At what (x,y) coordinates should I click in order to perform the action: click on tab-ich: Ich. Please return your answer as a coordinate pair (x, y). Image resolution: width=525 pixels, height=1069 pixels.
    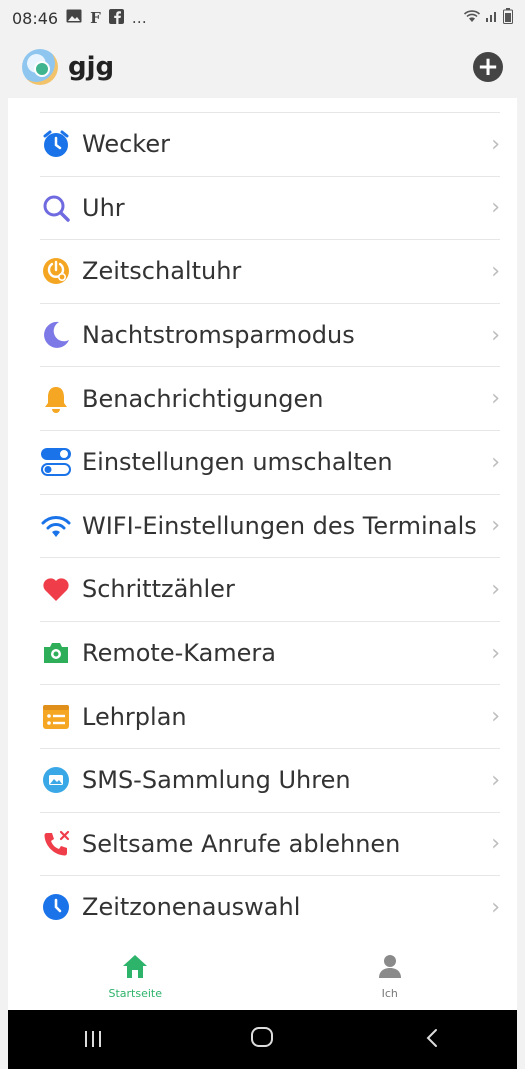
    Looking at the image, I should click on (390, 976).